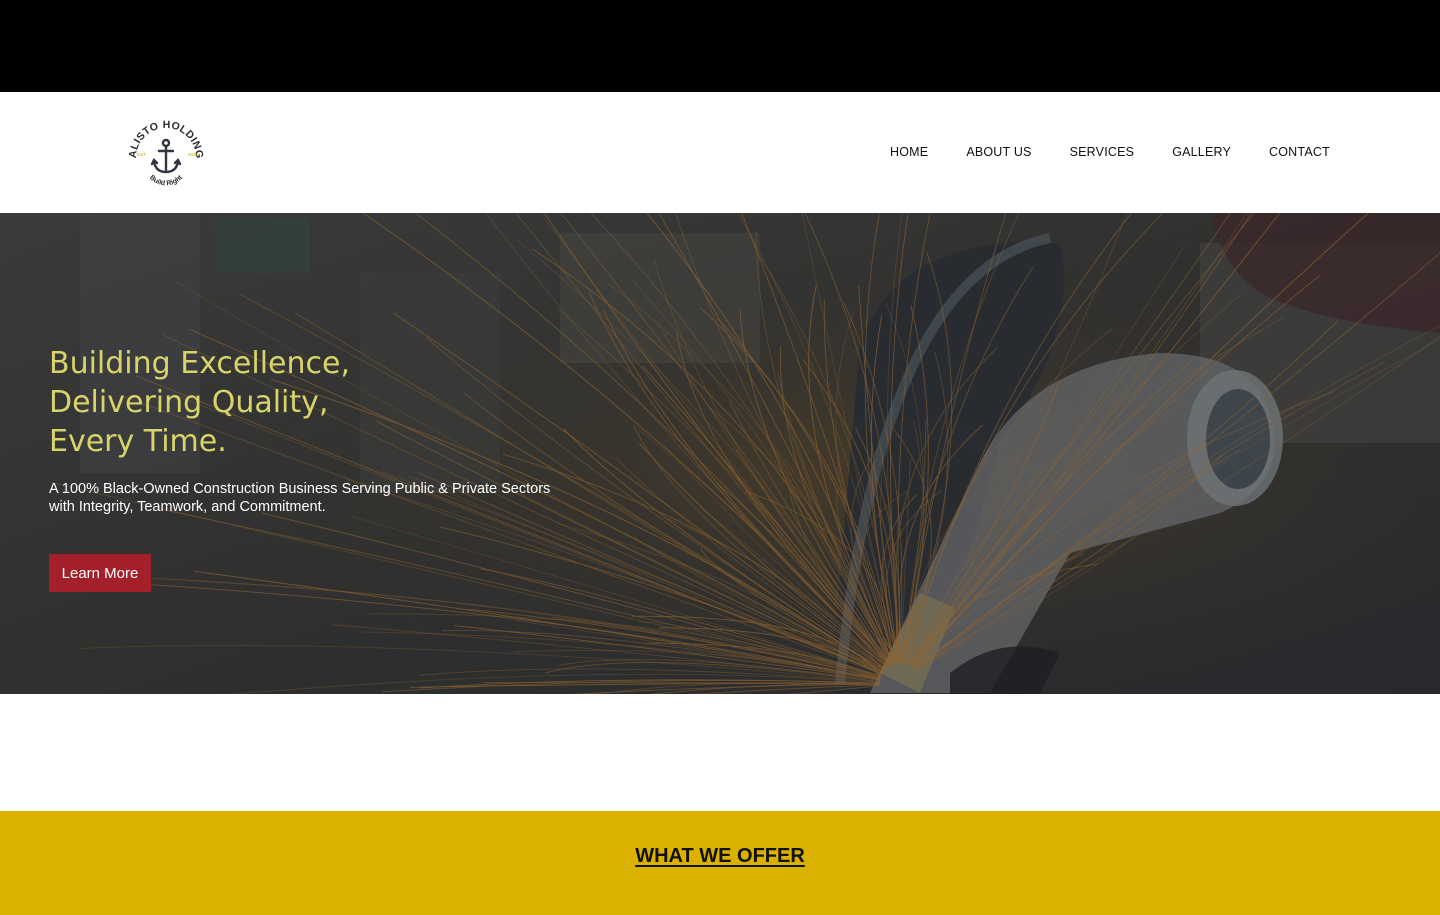  What do you see at coordinates (100, 573) in the screenshot?
I see `learn-more-button: Learn More` at bounding box center [100, 573].